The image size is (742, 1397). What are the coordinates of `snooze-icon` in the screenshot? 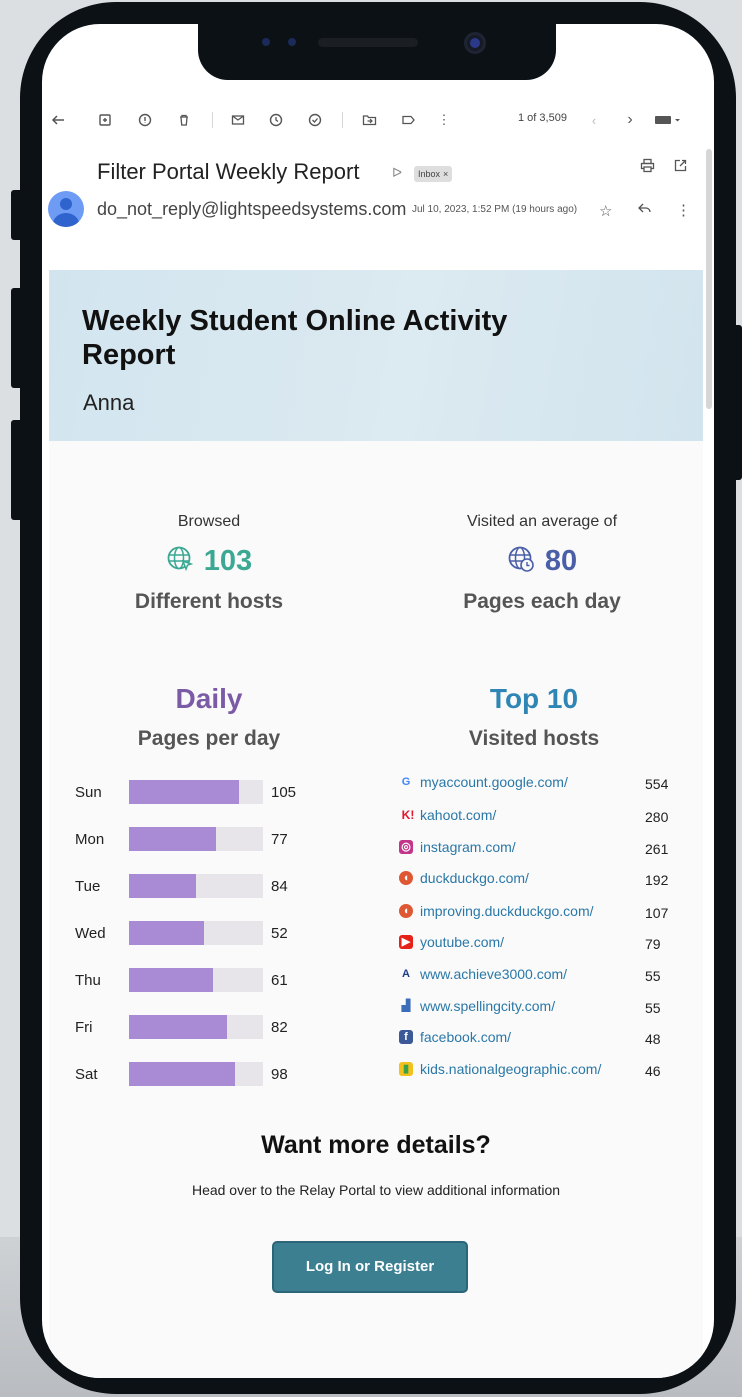 It's located at (276, 120).